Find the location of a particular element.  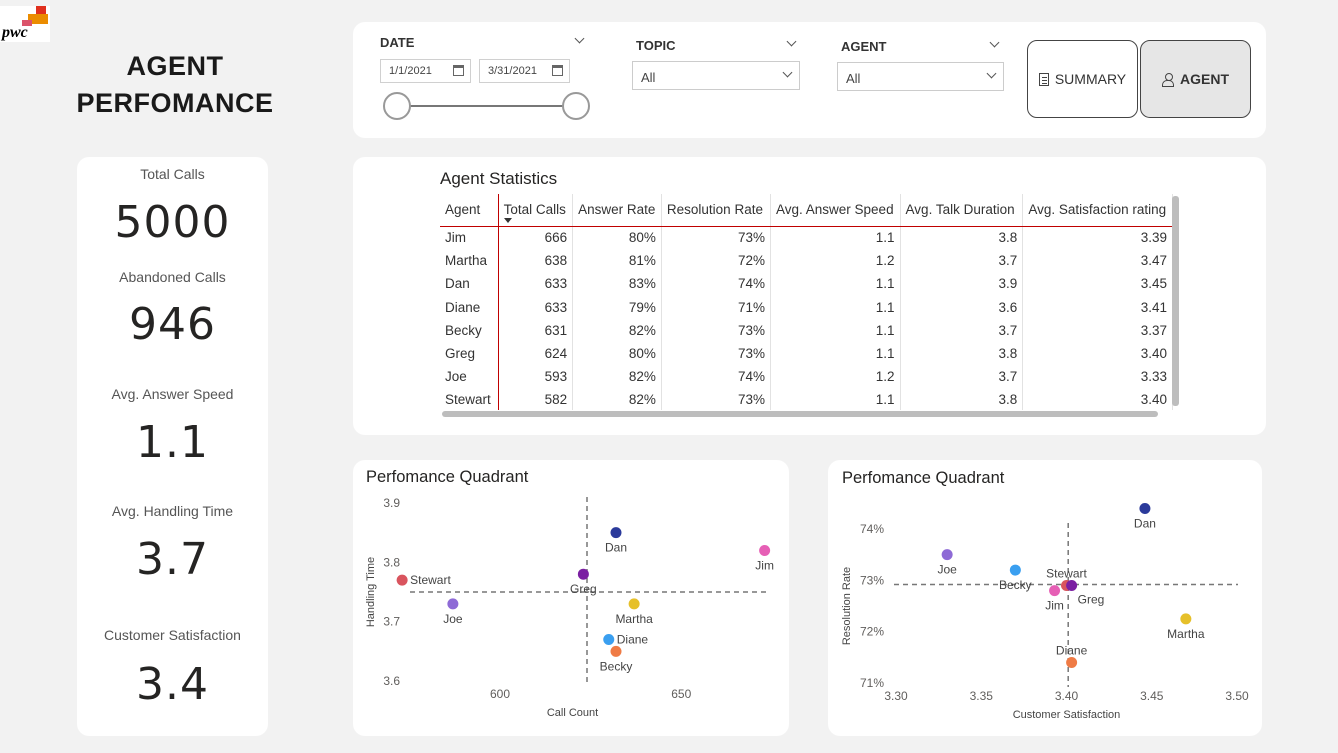

table-cell: 79% is located at coordinates (617, 307).